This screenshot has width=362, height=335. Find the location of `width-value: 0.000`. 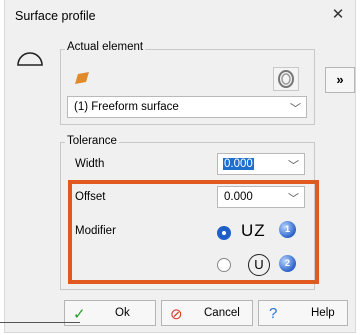

width-value: 0.000 is located at coordinates (238, 164).